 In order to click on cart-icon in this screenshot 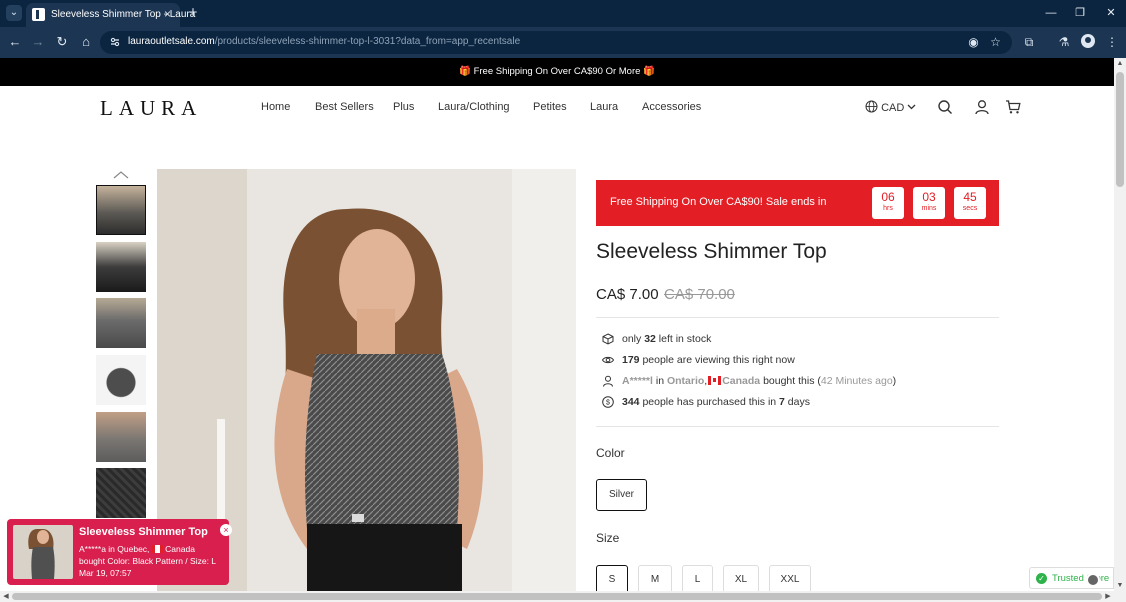, I will do `click(1013, 107)`.